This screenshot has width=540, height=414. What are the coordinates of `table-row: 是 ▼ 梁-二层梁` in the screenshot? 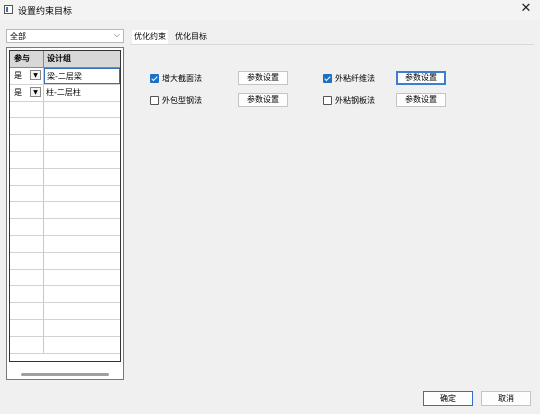 It's located at (65, 76).